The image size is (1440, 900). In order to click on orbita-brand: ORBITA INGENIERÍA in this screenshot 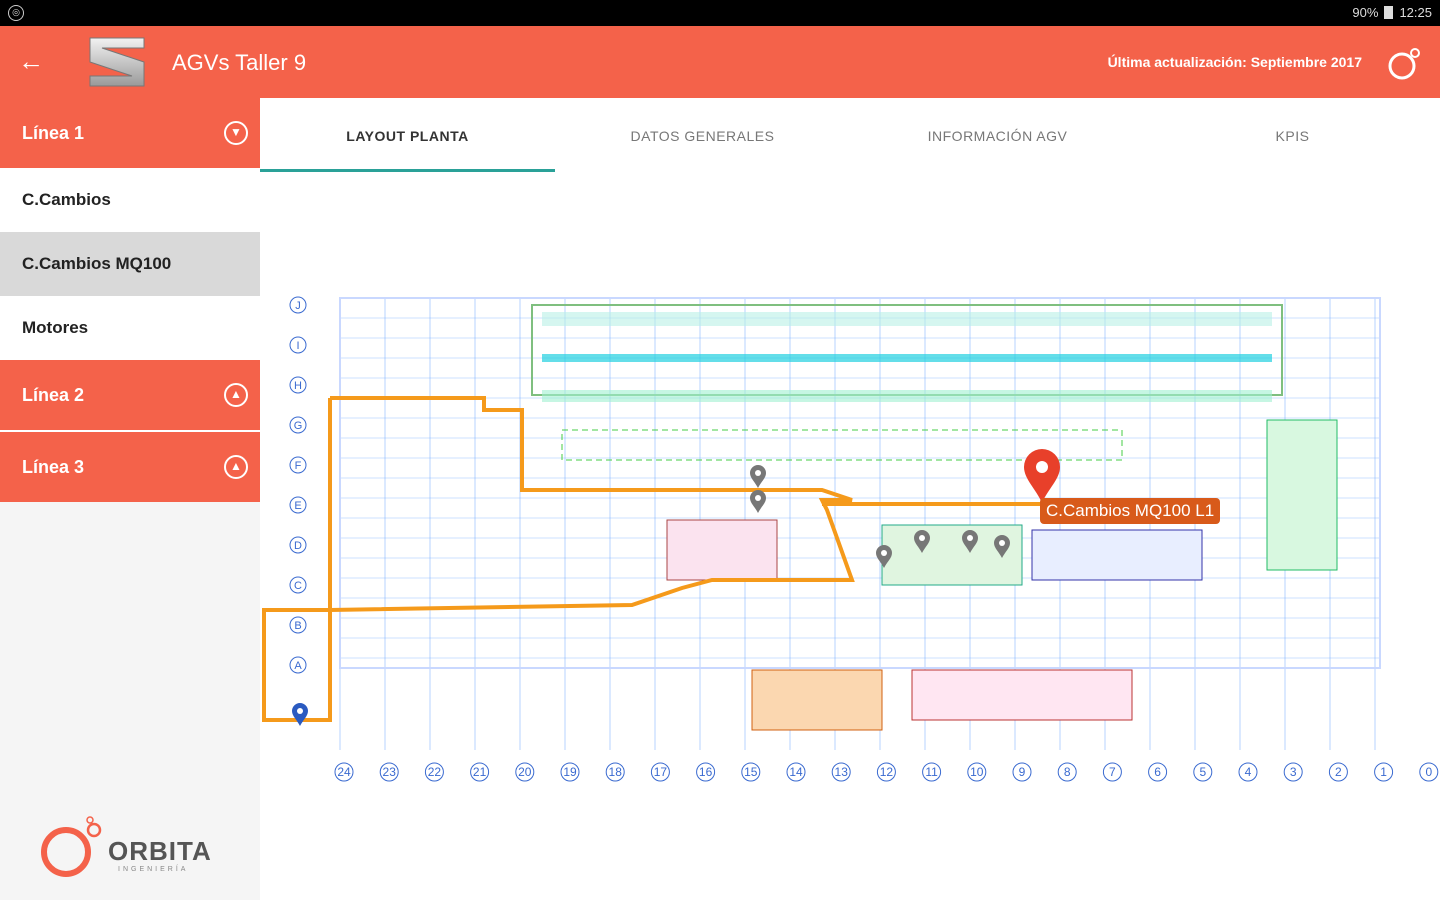, I will do `click(138, 850)`.